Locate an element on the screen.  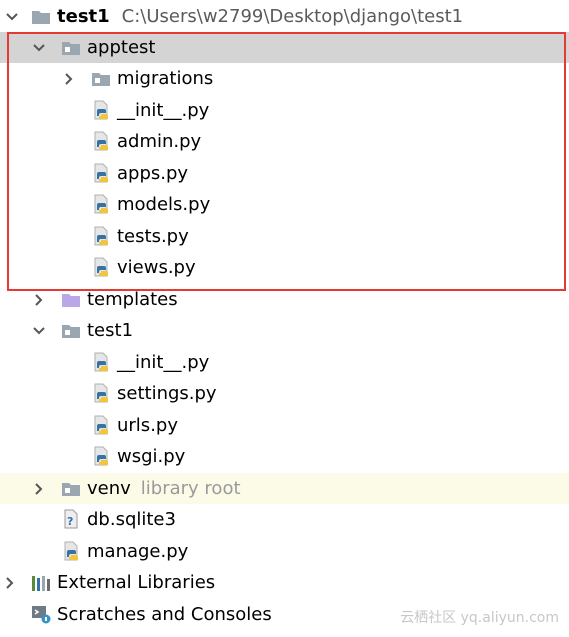
tree-row-file: urls.py is located at coordinates (284, 425).